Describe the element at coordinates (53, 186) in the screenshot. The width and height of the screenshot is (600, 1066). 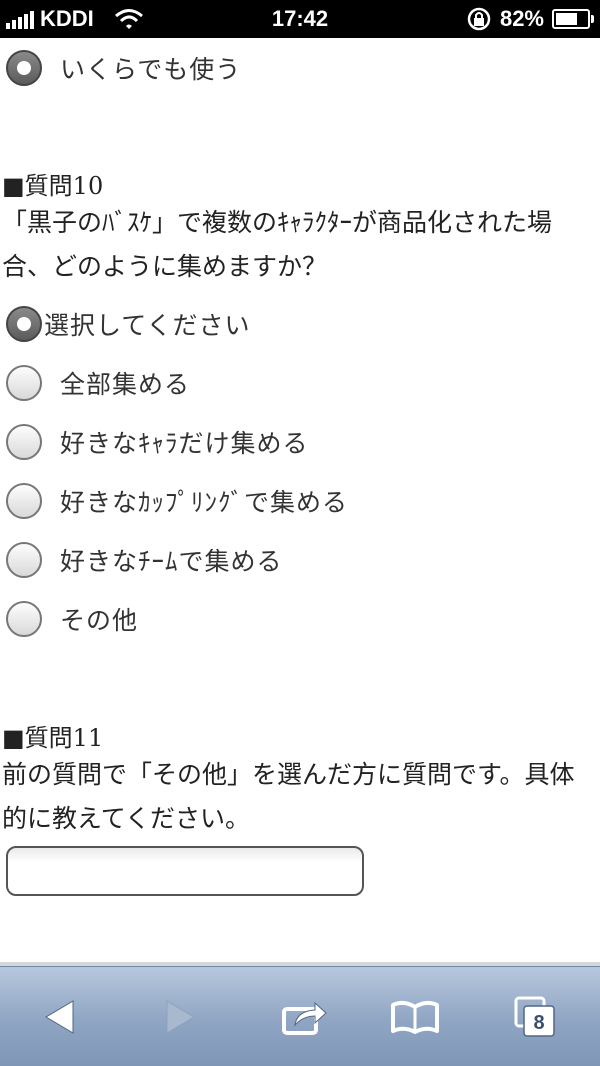
I see `question-10-heading: ■質問10` at that location.